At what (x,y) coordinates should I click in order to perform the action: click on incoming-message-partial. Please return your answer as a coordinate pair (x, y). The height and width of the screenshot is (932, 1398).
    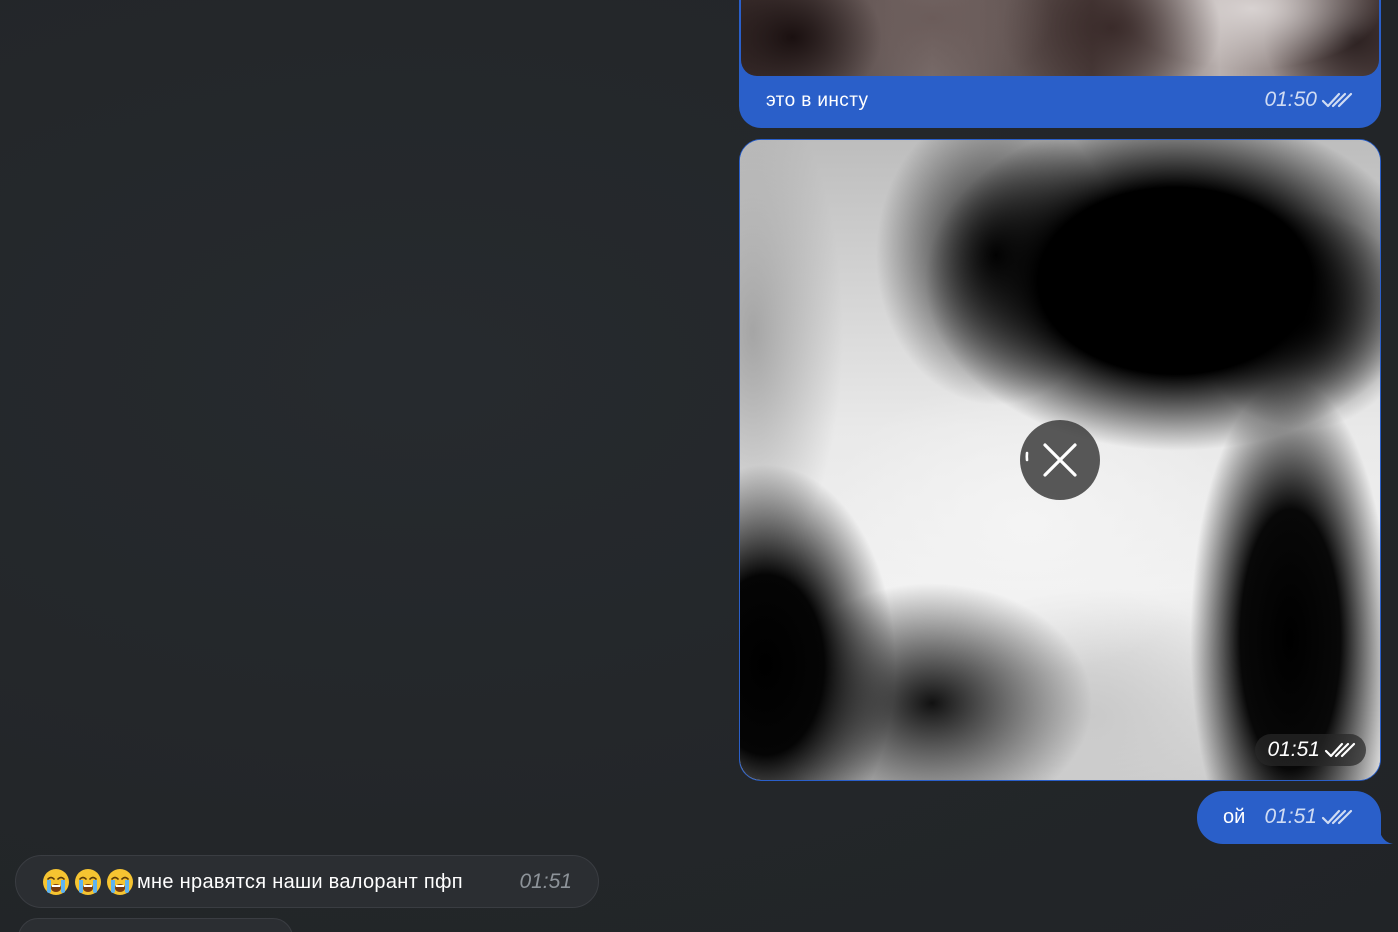
    Looking at the image, I should click on (155, 925).